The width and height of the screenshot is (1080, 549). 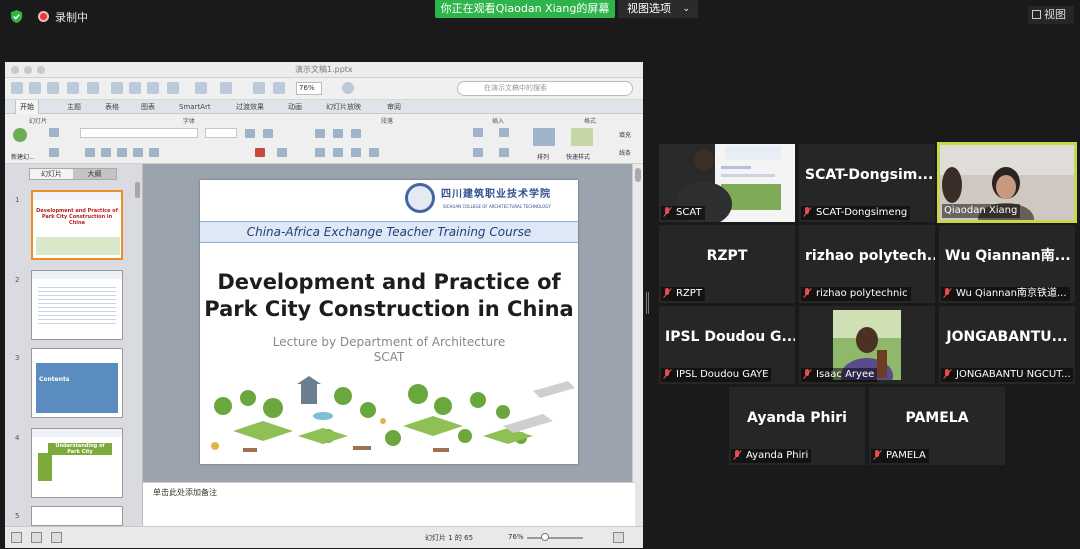 What do you see at coordinates (578, 156) in the screenshot?
I see `quick-styles-button: 快速样式` at bounding box center [578, 156].